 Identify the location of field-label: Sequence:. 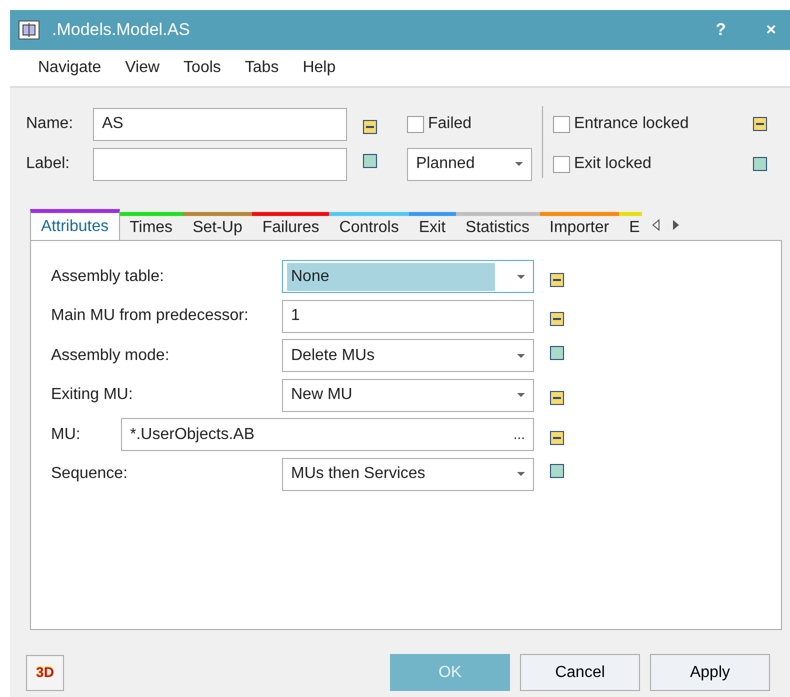
(89, 474).